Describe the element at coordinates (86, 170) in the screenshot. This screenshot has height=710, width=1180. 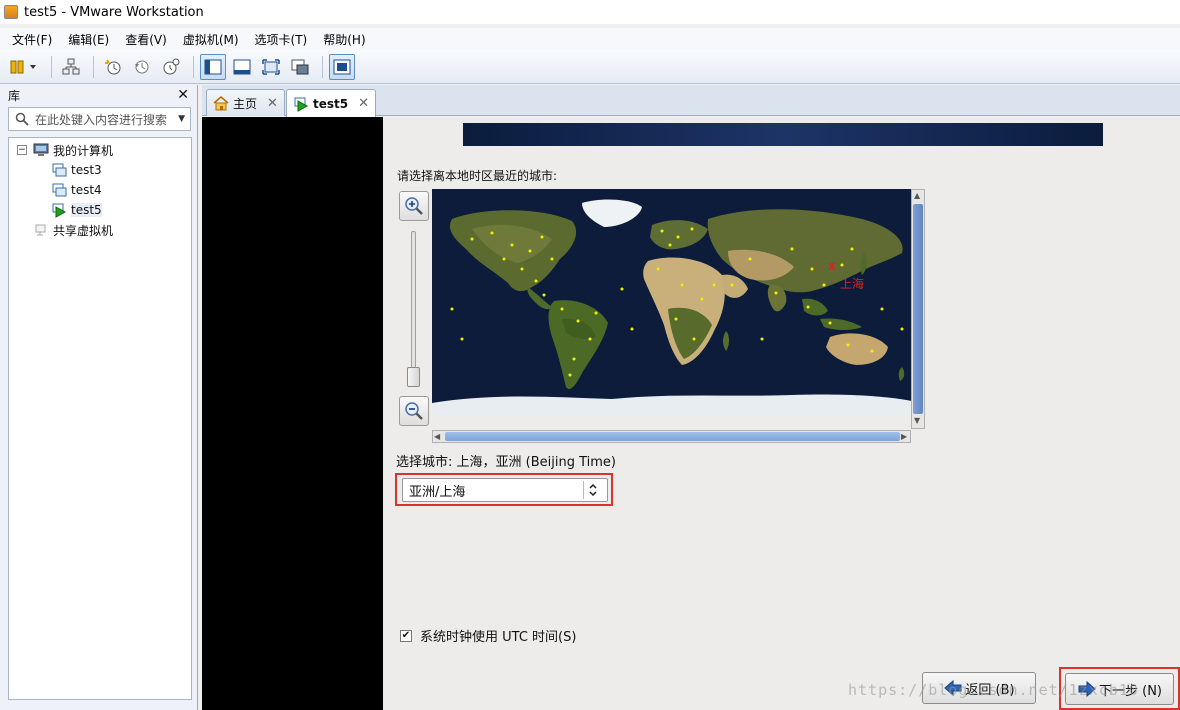
I see `tree-label: test3` at that location.